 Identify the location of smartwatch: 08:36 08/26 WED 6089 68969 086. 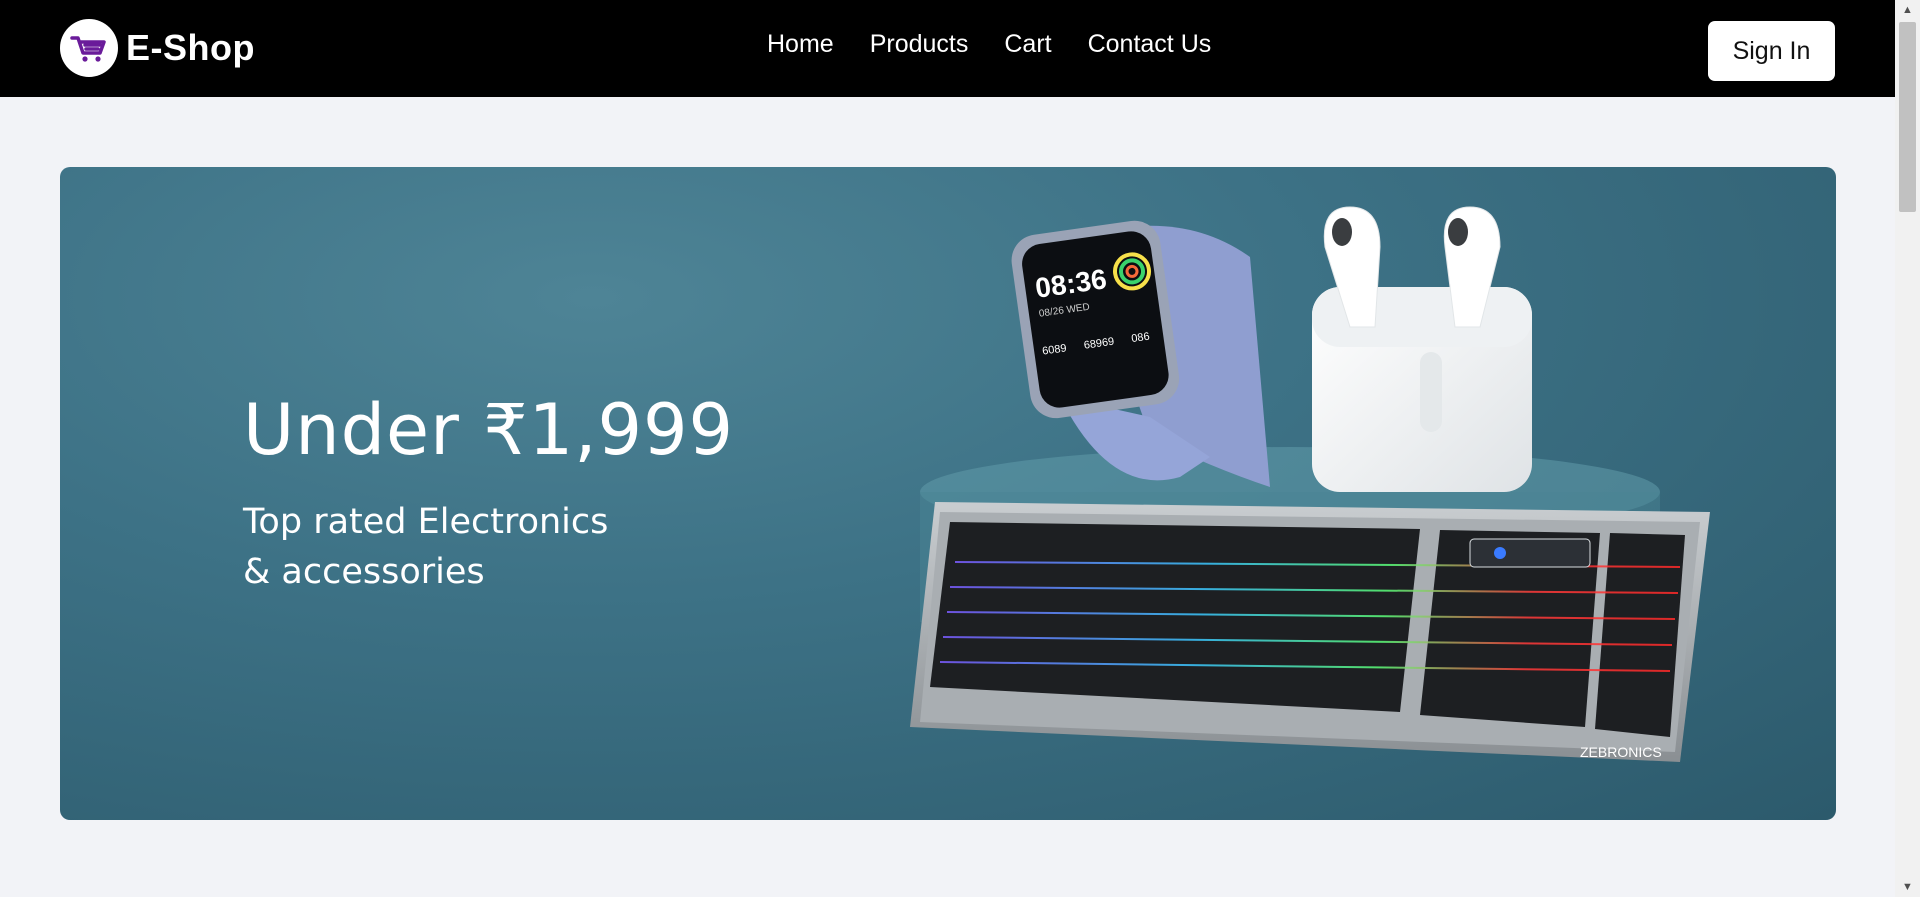
(1140, 353).